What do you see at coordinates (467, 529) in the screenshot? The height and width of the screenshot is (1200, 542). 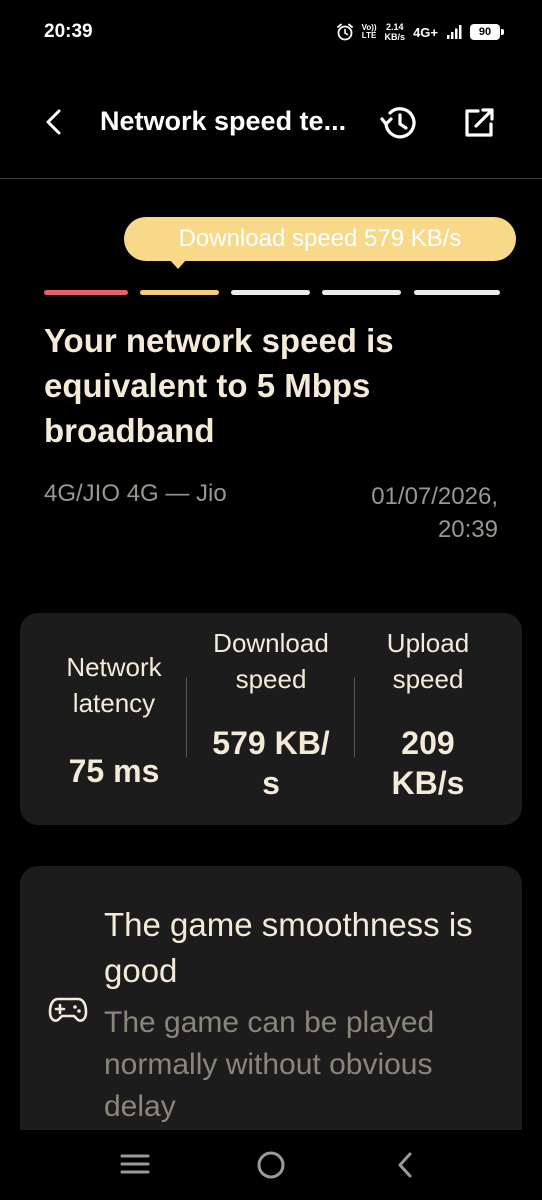 I see `test-time: 20:39` at bounding box center [467, 529].